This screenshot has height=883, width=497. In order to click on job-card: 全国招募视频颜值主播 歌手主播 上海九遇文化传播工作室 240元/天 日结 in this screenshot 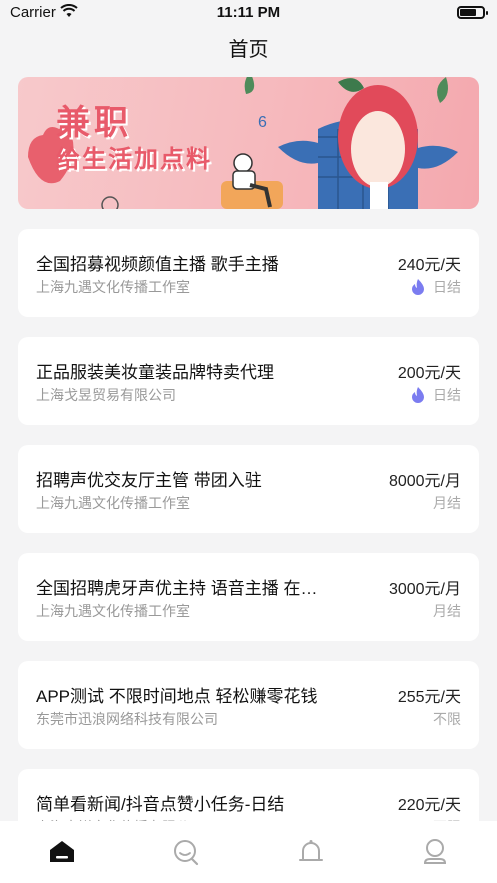, I will do `click(248, 273)`.